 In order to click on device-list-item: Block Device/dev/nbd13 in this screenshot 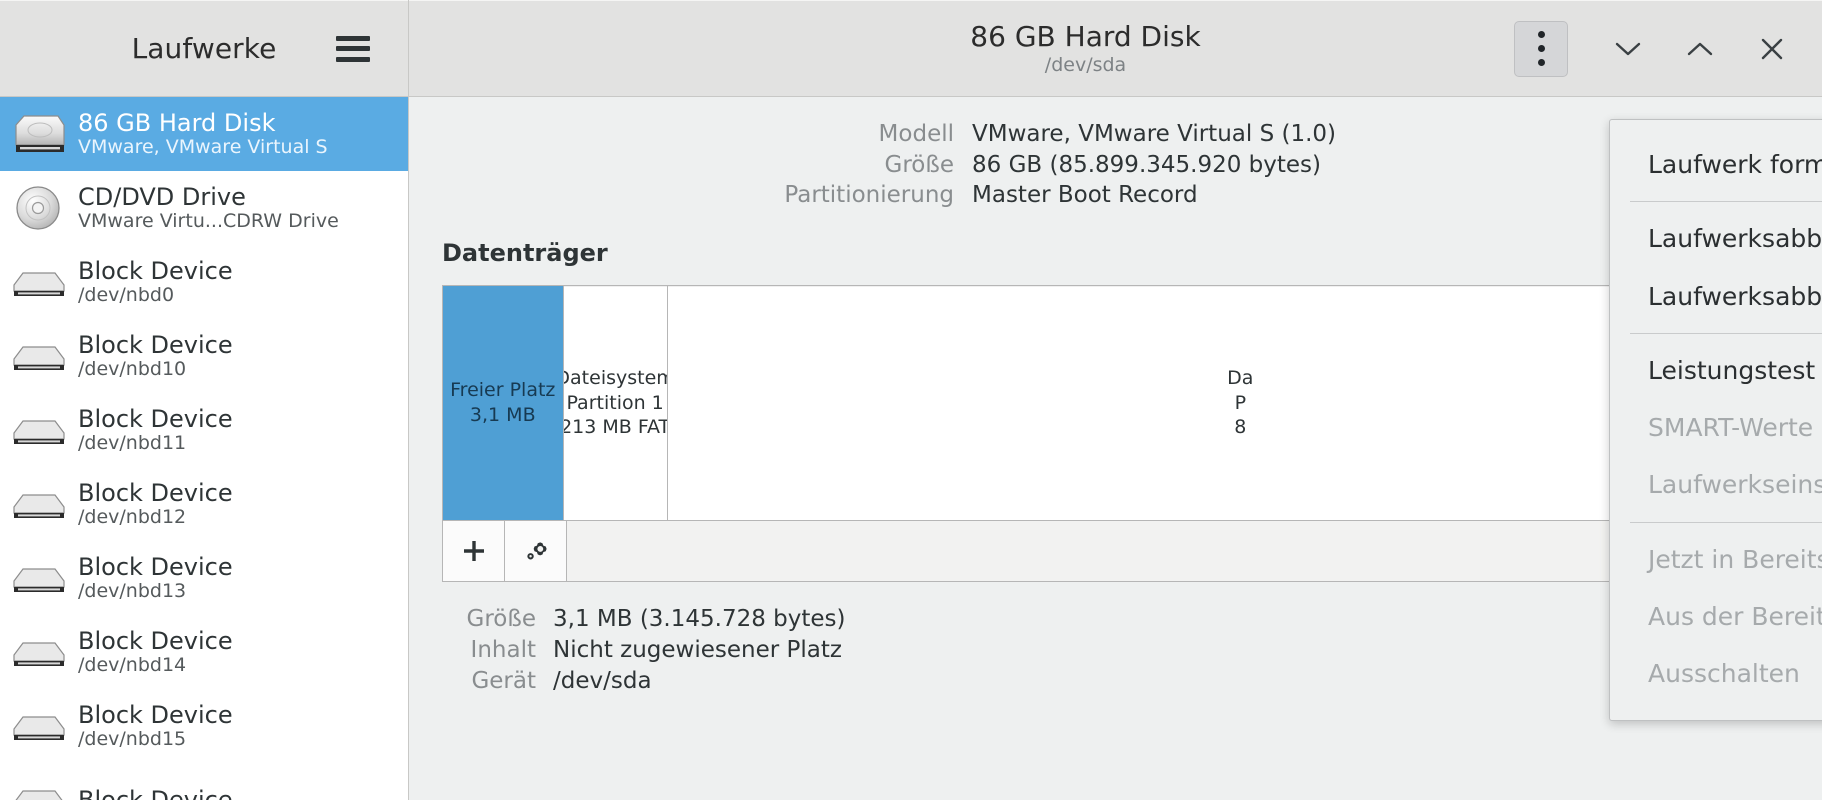, I will do `click(204, 578)`.